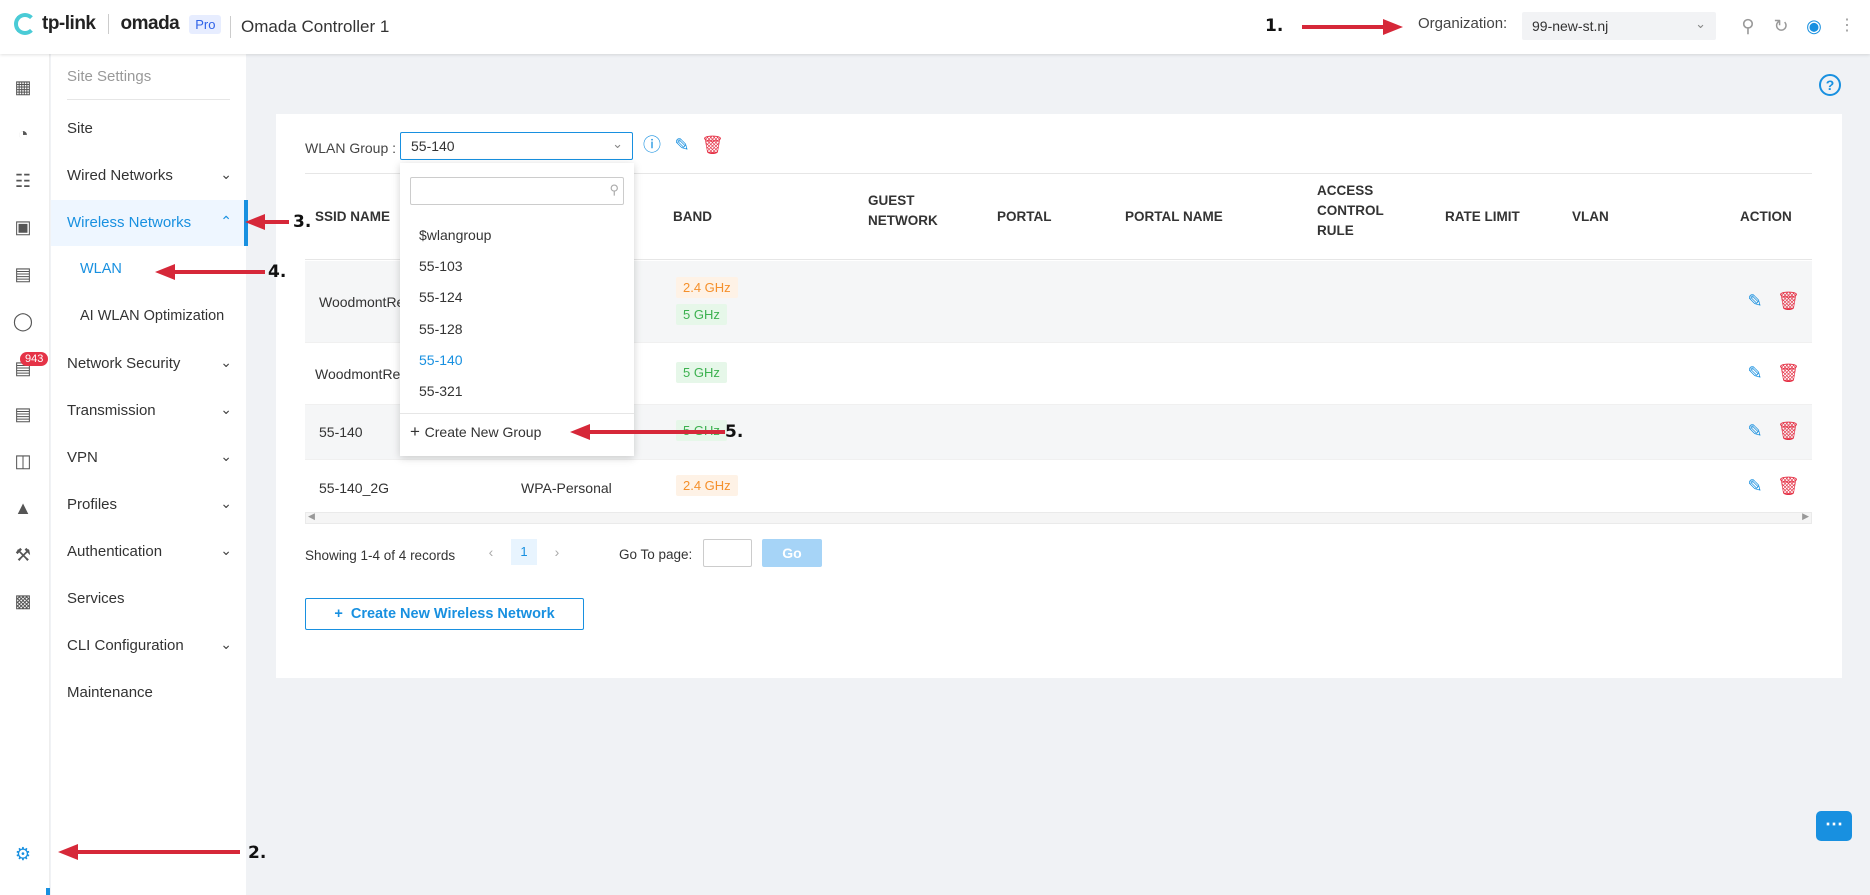  I want to click on annotation-label-1: 1., so click(1274, 26).